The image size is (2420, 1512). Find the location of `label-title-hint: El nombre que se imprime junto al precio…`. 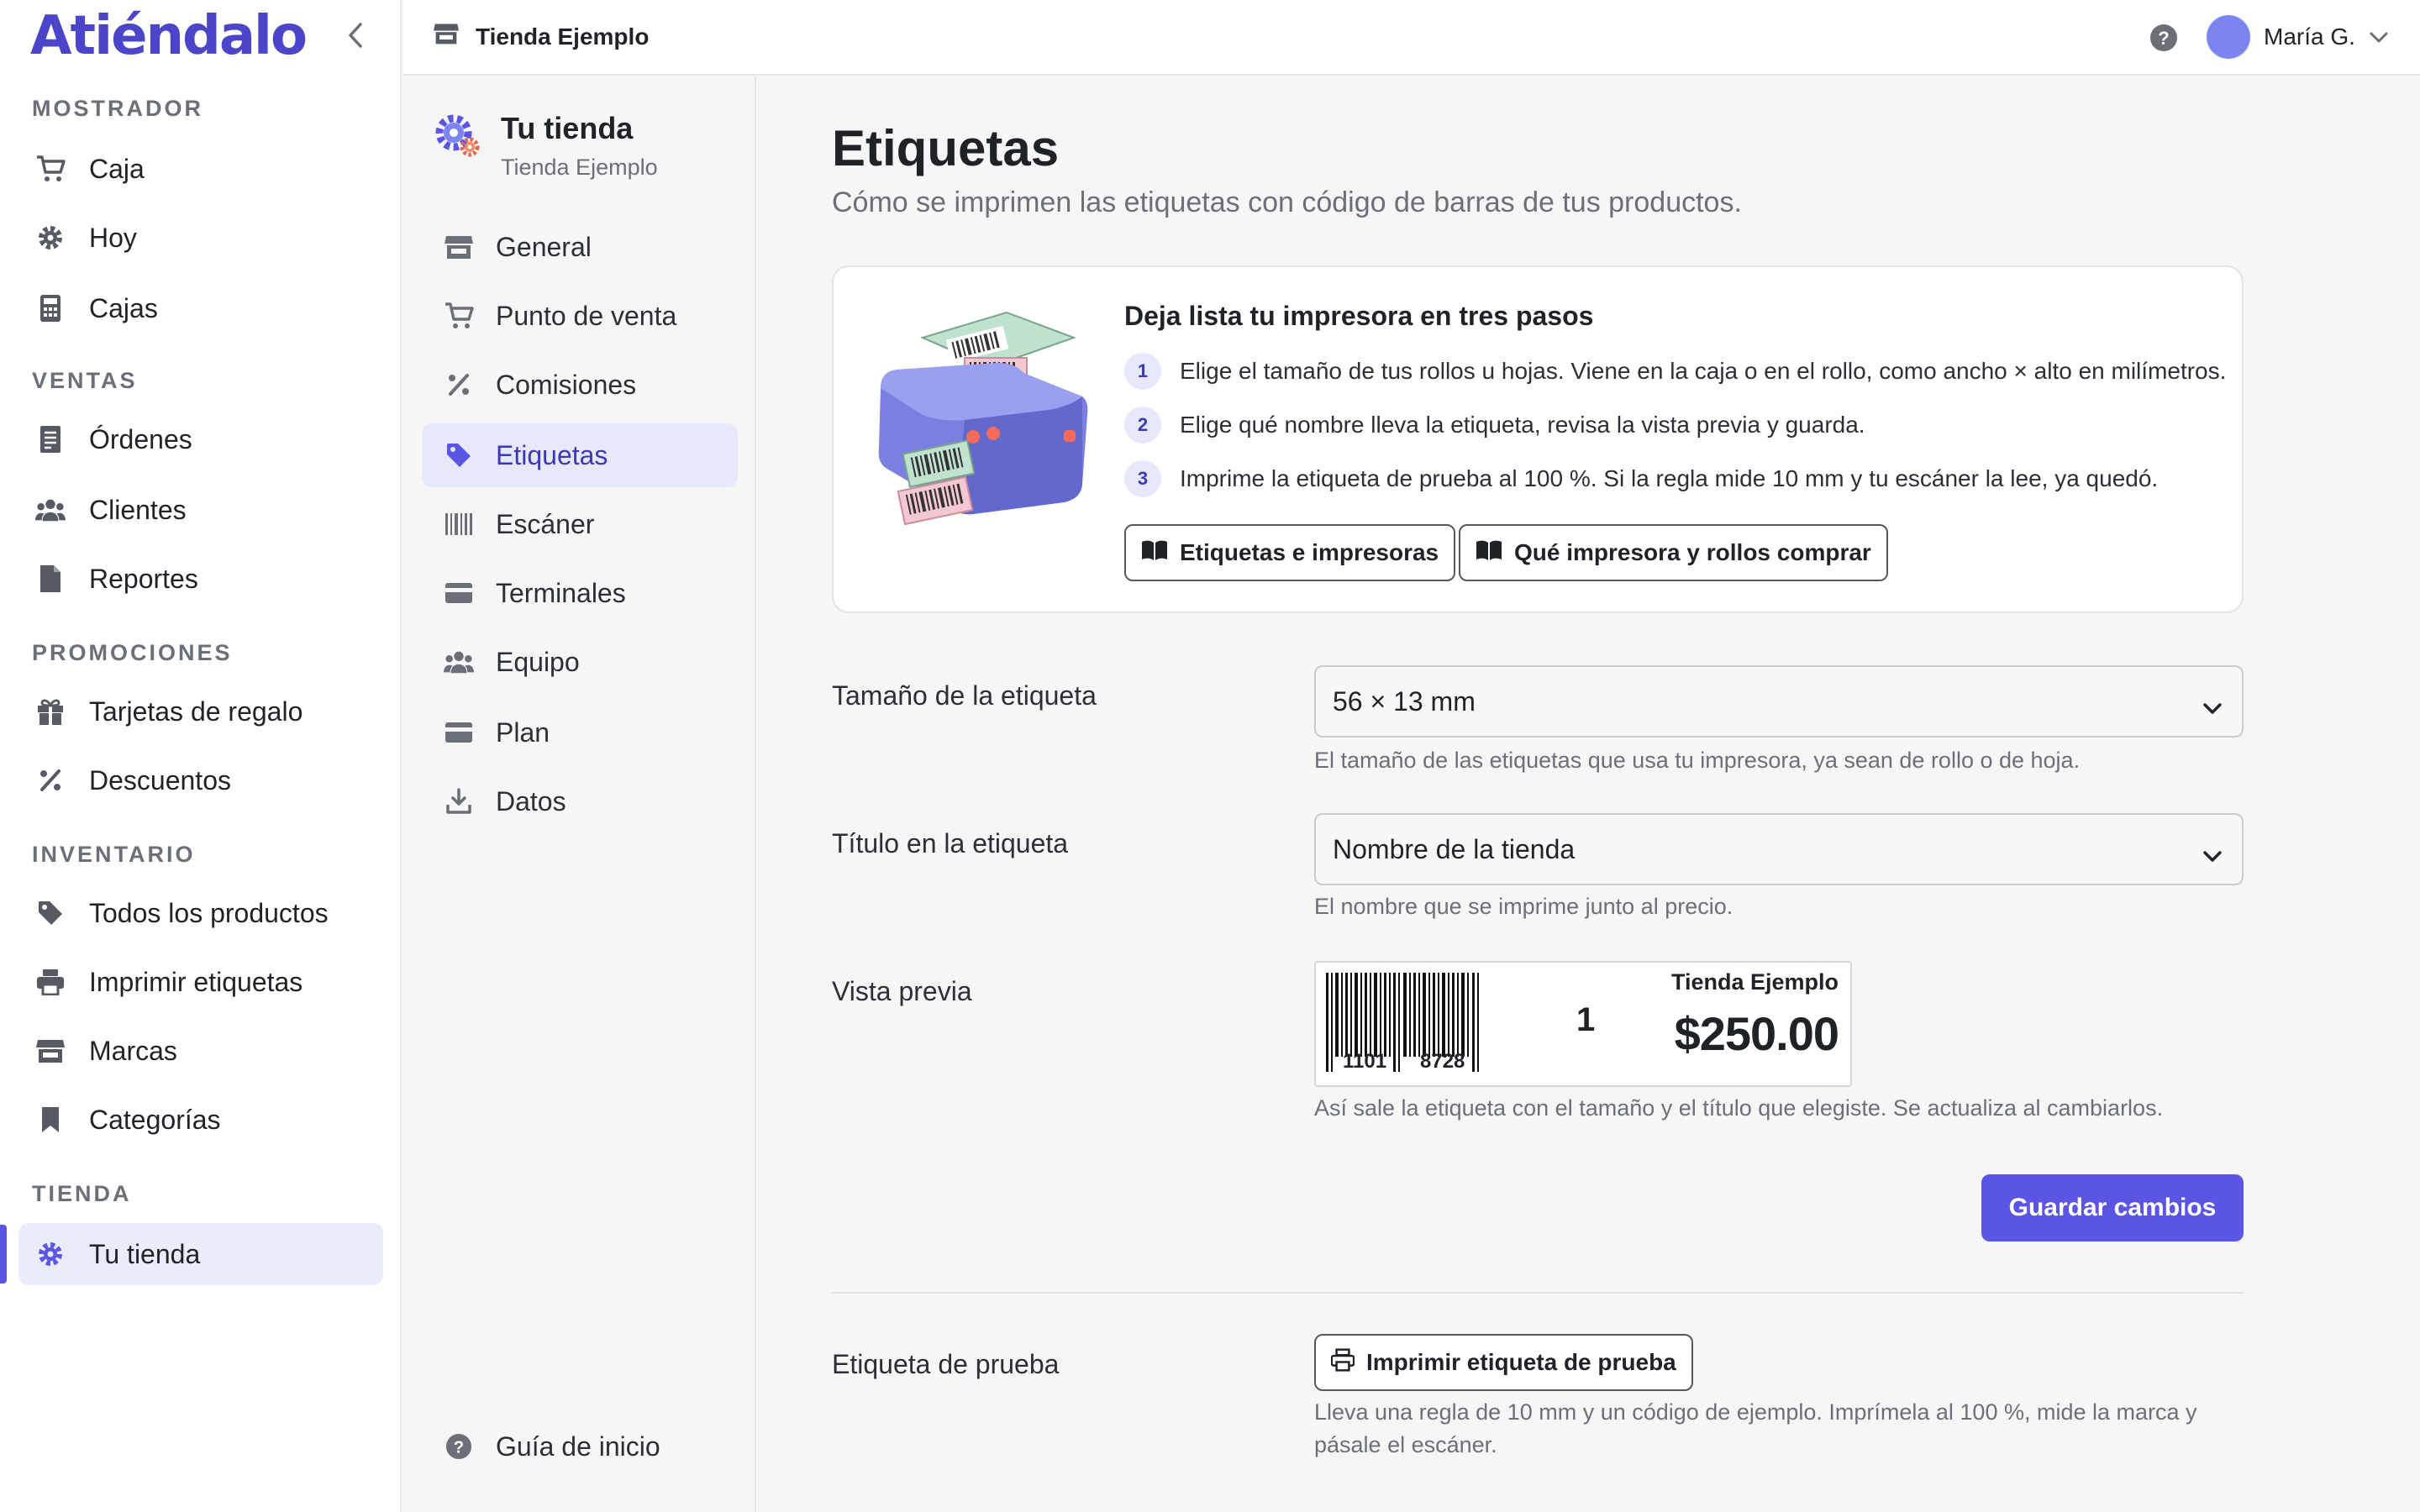

label-title-hint: El nombre que se imprime junto al precio… is located at coordinates (1524, 906).